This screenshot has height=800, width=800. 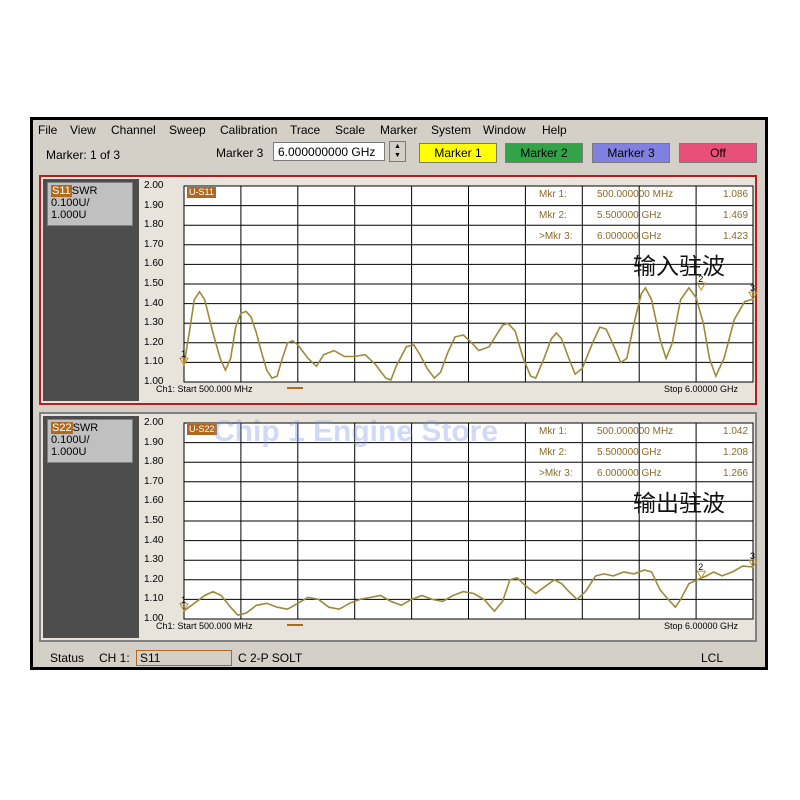 What do you see at coordinates (61, 191) in the screenshot?
I see `param-name: S11` at bounding box center [61, 191].